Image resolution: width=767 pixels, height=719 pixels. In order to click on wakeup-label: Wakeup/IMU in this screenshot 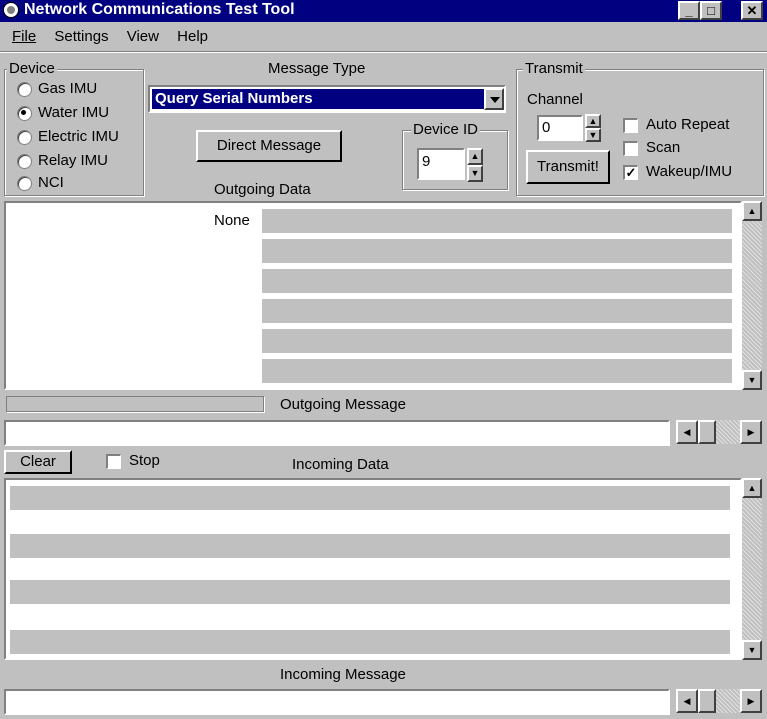, I will do `click(689, 171)`.